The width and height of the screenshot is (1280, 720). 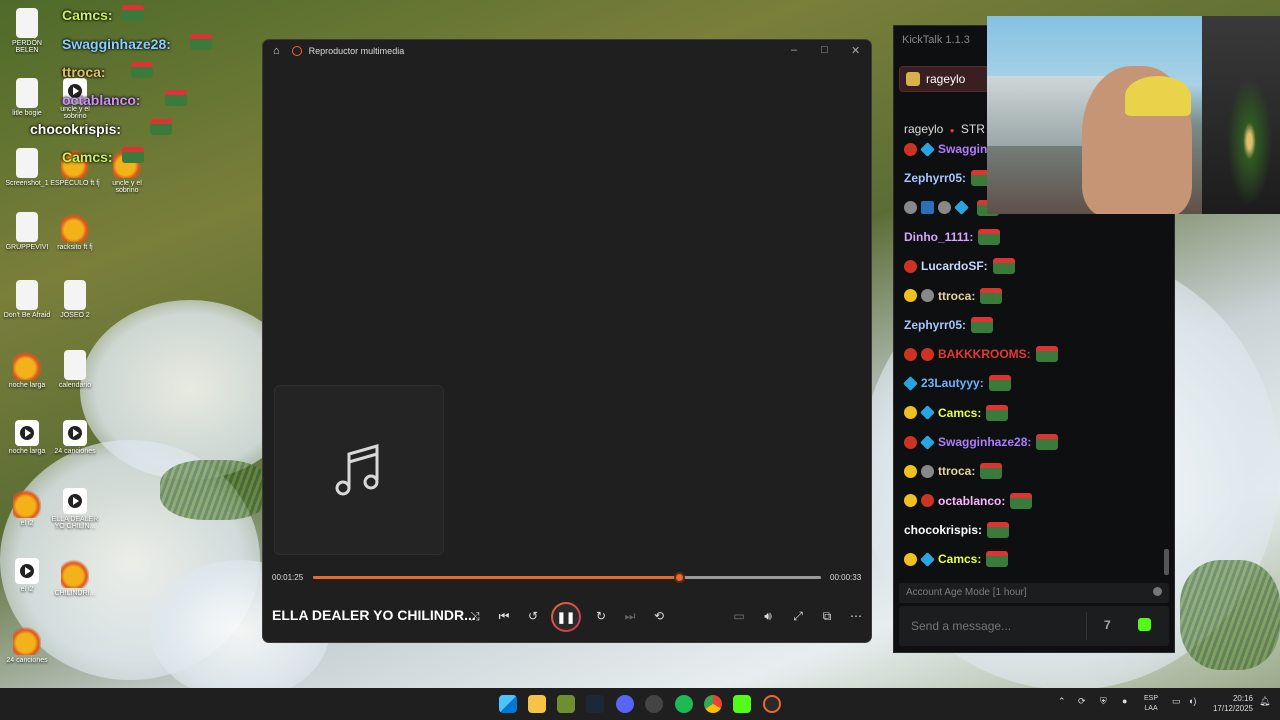 I want to click on seek-bar, so click(x=567, y=577).